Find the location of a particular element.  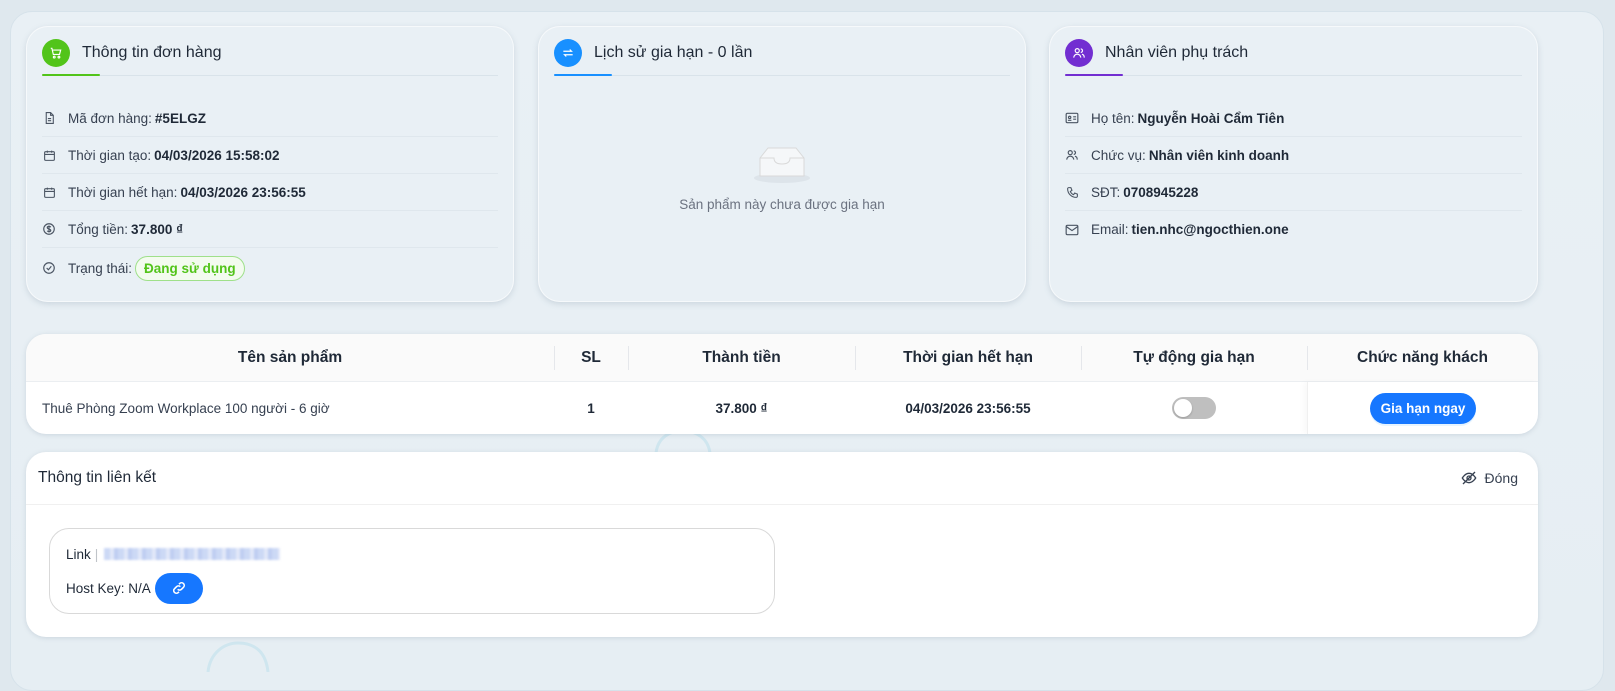

staff-name-row: Họ tên: Nguyễn Hoài Cẩm Tiên is located at coordinates (1293, 118).